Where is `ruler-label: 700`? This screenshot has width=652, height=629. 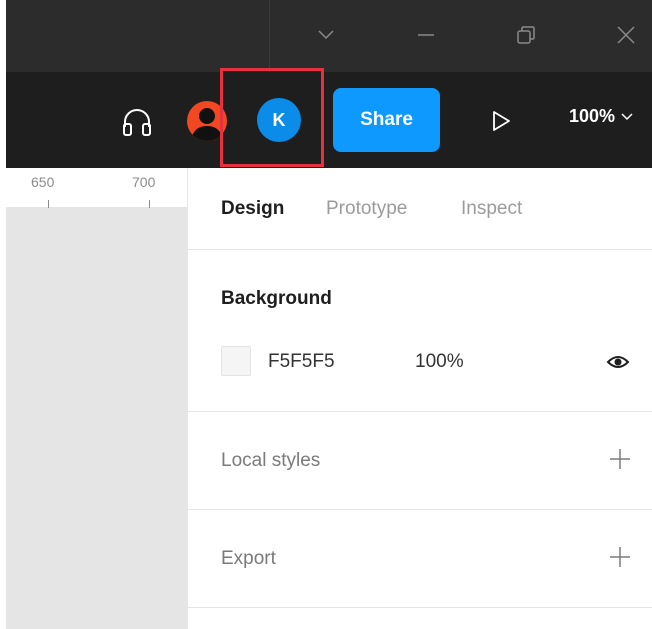 ruler-label: 700 is located at coordinates (144, 182).